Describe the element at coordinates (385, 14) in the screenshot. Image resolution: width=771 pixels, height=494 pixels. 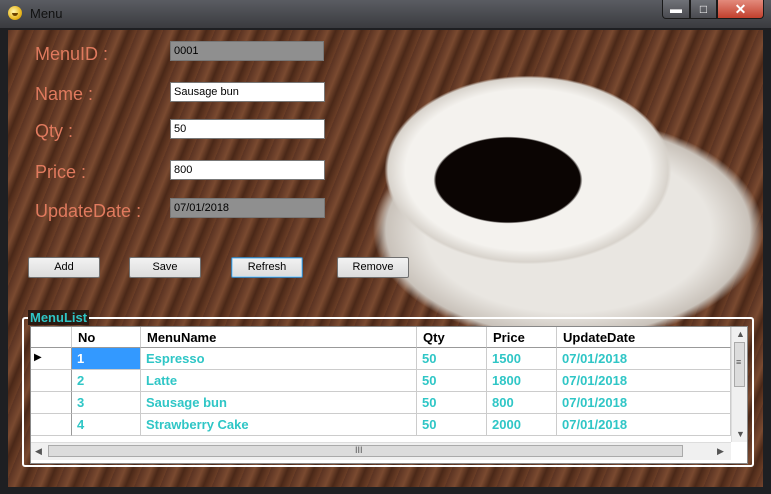
I see `title-bar: Menu ▬ □ ✕` at that location.